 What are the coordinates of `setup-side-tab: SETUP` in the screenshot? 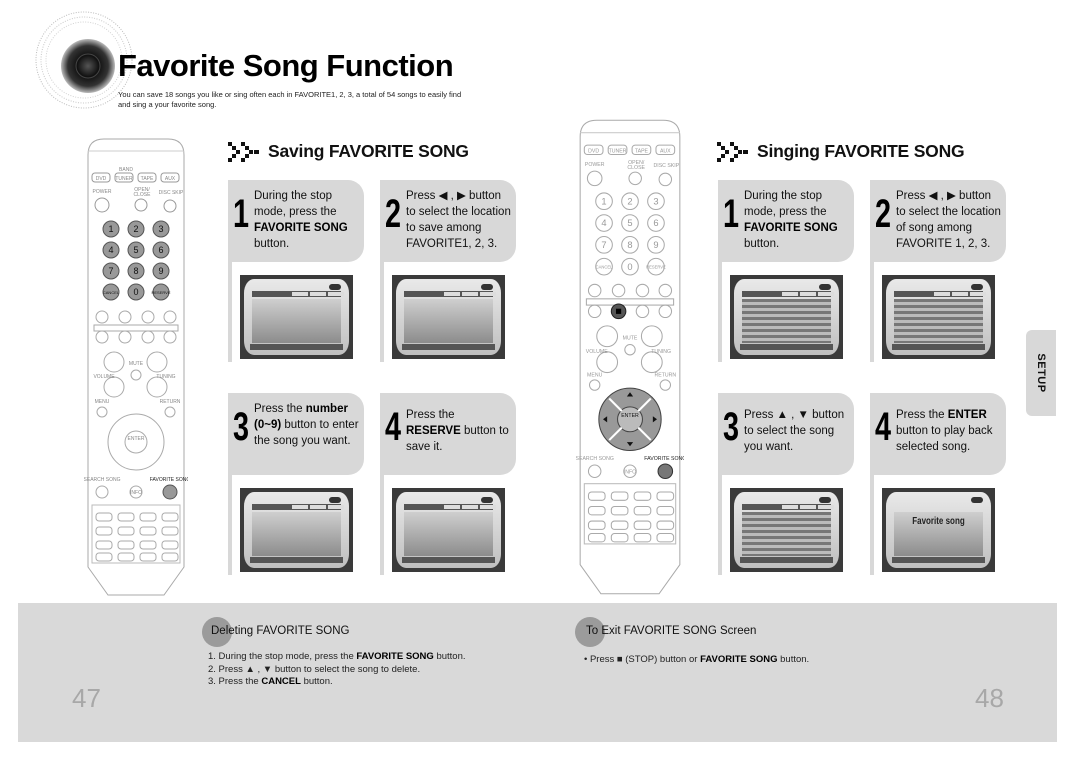 It's located at (1041, 373).